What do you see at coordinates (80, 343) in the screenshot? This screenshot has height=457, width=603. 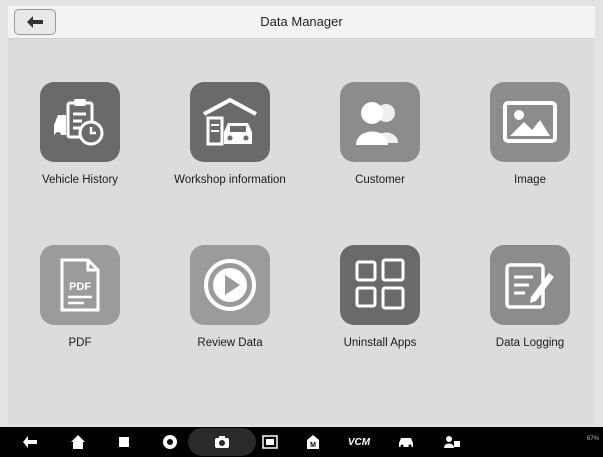 I see `tile-label: PDF` at bounding box center [80, 343].